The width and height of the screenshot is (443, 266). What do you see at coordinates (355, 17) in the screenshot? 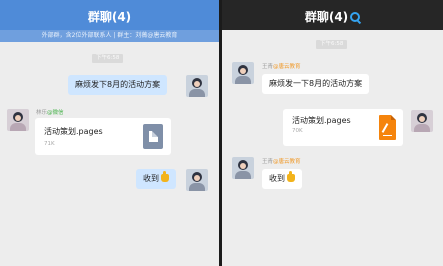
I see `q-search-icon` at bounding box center [355, 17].